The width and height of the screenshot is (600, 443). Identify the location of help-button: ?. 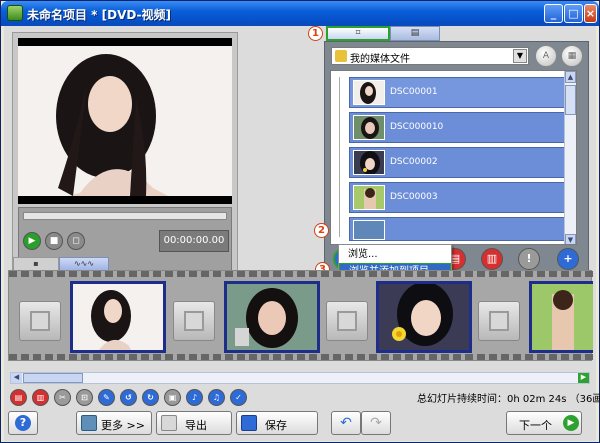
(23, 423).